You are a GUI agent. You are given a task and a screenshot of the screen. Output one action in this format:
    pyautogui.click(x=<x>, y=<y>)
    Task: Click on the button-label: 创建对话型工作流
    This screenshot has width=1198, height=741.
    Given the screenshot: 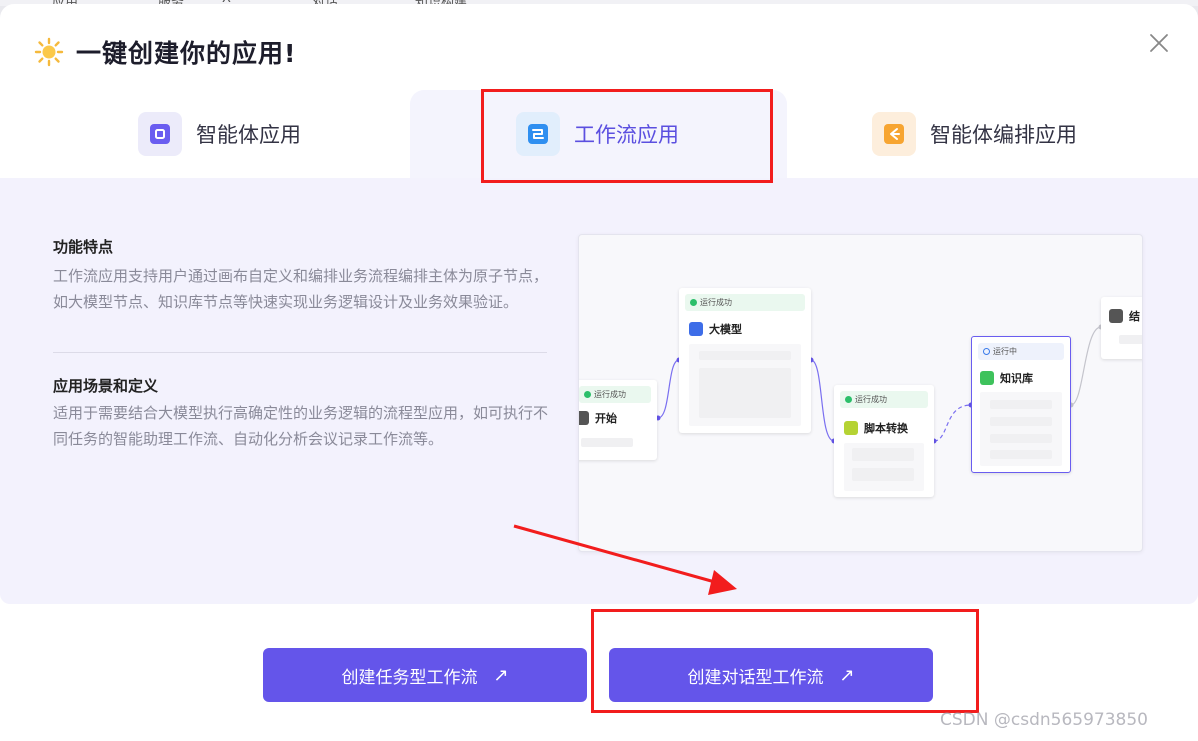 What is the action you would take?
    pyautogui.click(x=755, y=677)
    